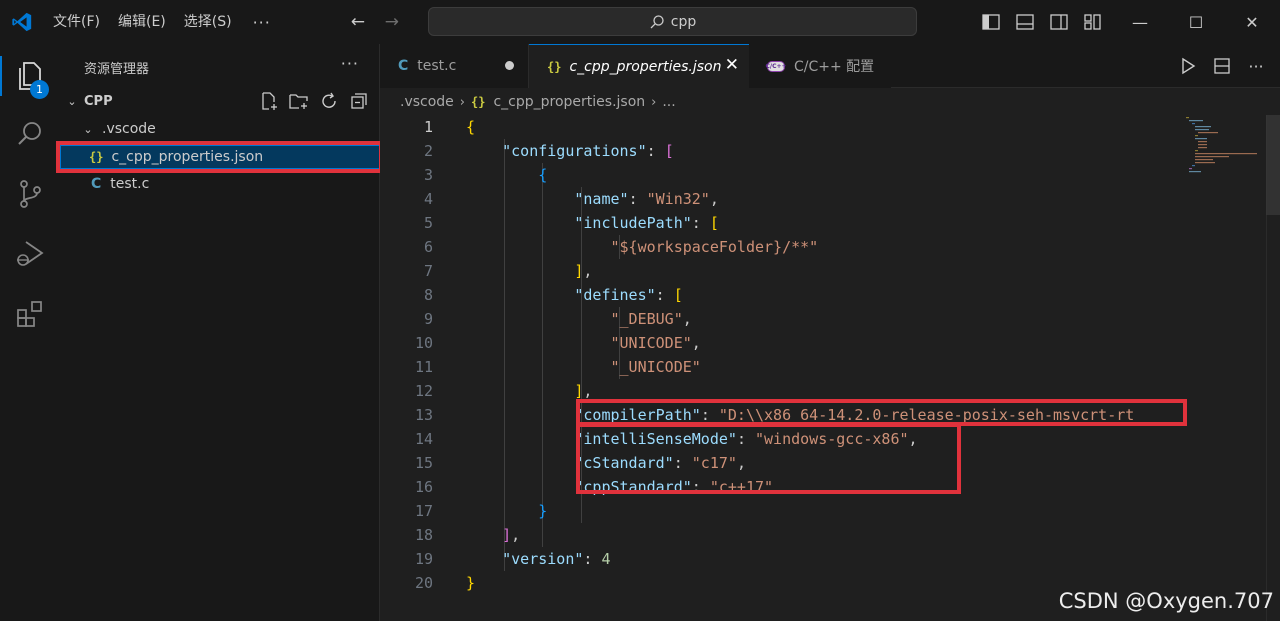 This screenshot has height=621, width=1280. I want to click on menu-edit: 编辑(E), so click(142, 22).